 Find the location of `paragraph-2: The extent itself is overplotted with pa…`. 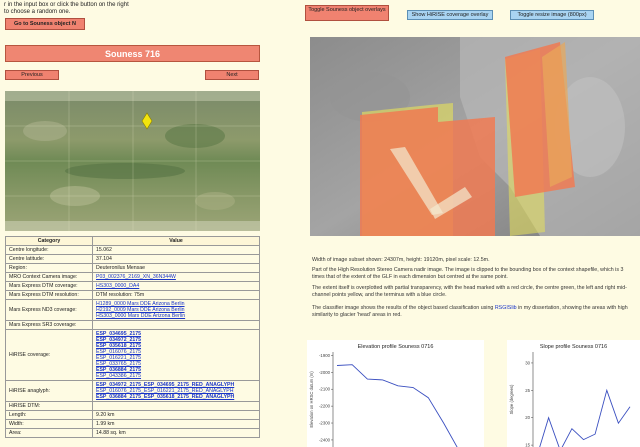

paragraph-2: The extent itself is overplotted with pa… is located at coordinates (469, 291).